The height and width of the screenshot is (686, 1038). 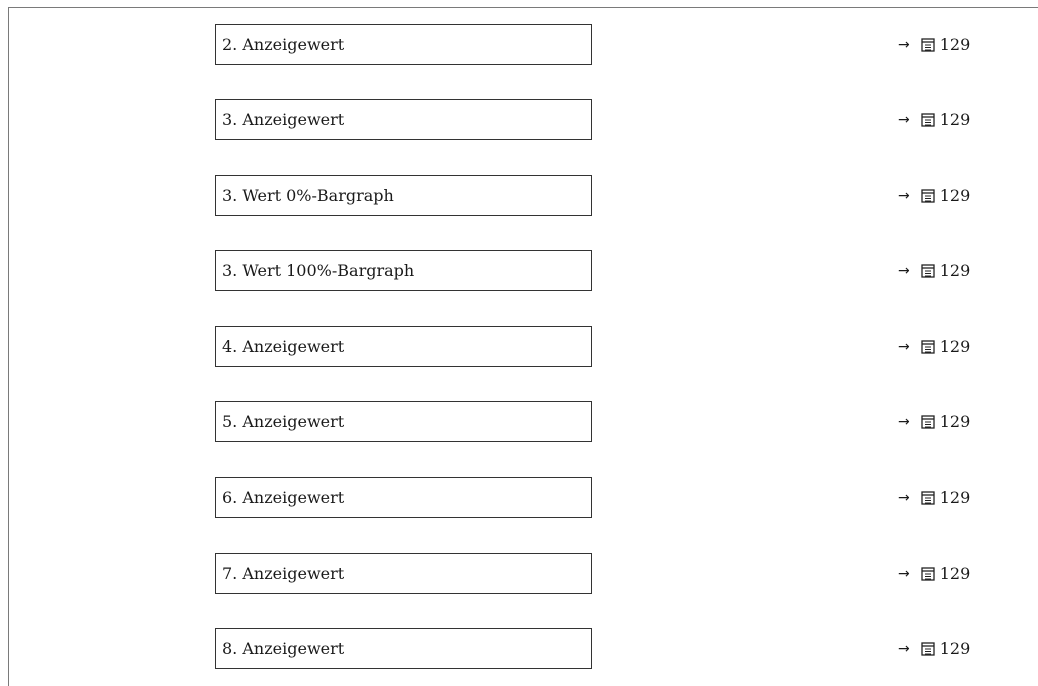 I want to click on parameter-row: 6. Anzeigewert → 129, so click(x=519, y=499).